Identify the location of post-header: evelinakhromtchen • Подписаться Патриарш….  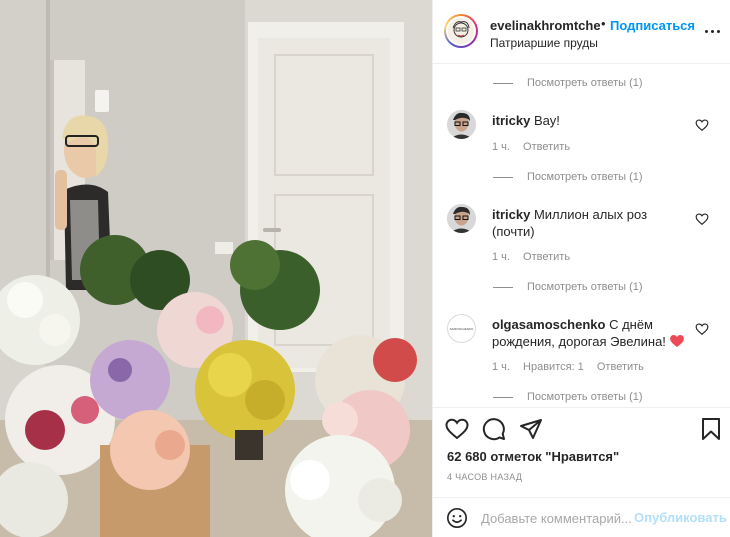
(581, 32).